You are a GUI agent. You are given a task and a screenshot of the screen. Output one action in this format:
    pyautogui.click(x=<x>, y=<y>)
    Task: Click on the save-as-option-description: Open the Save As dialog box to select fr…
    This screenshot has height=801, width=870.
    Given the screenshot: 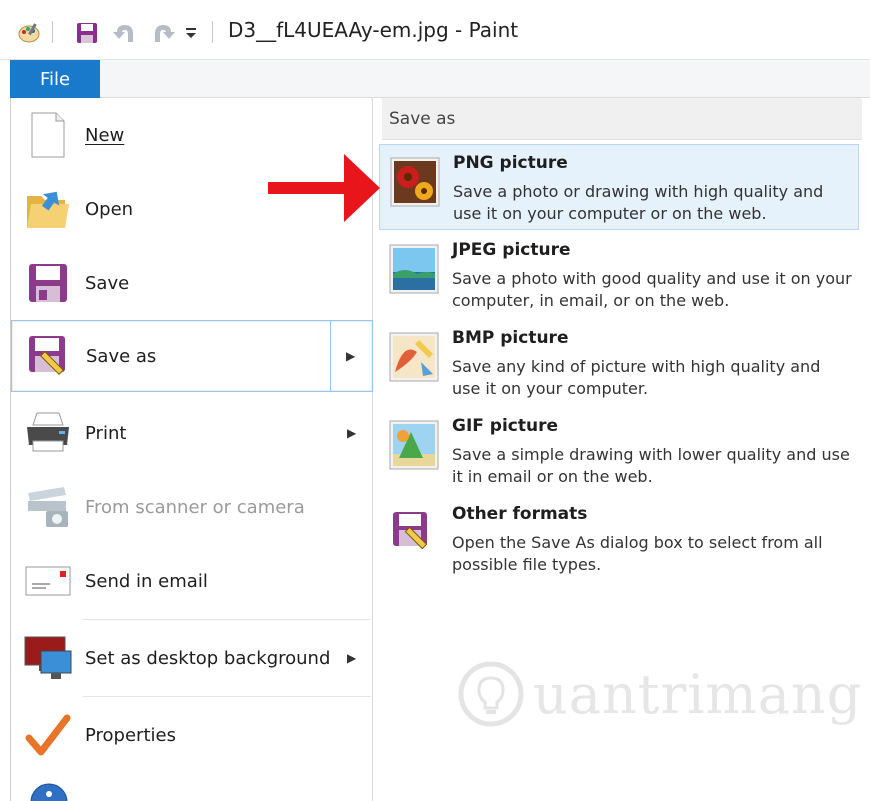 What is the action you would take?
    pyautogui.click(x=637, y=553)
    